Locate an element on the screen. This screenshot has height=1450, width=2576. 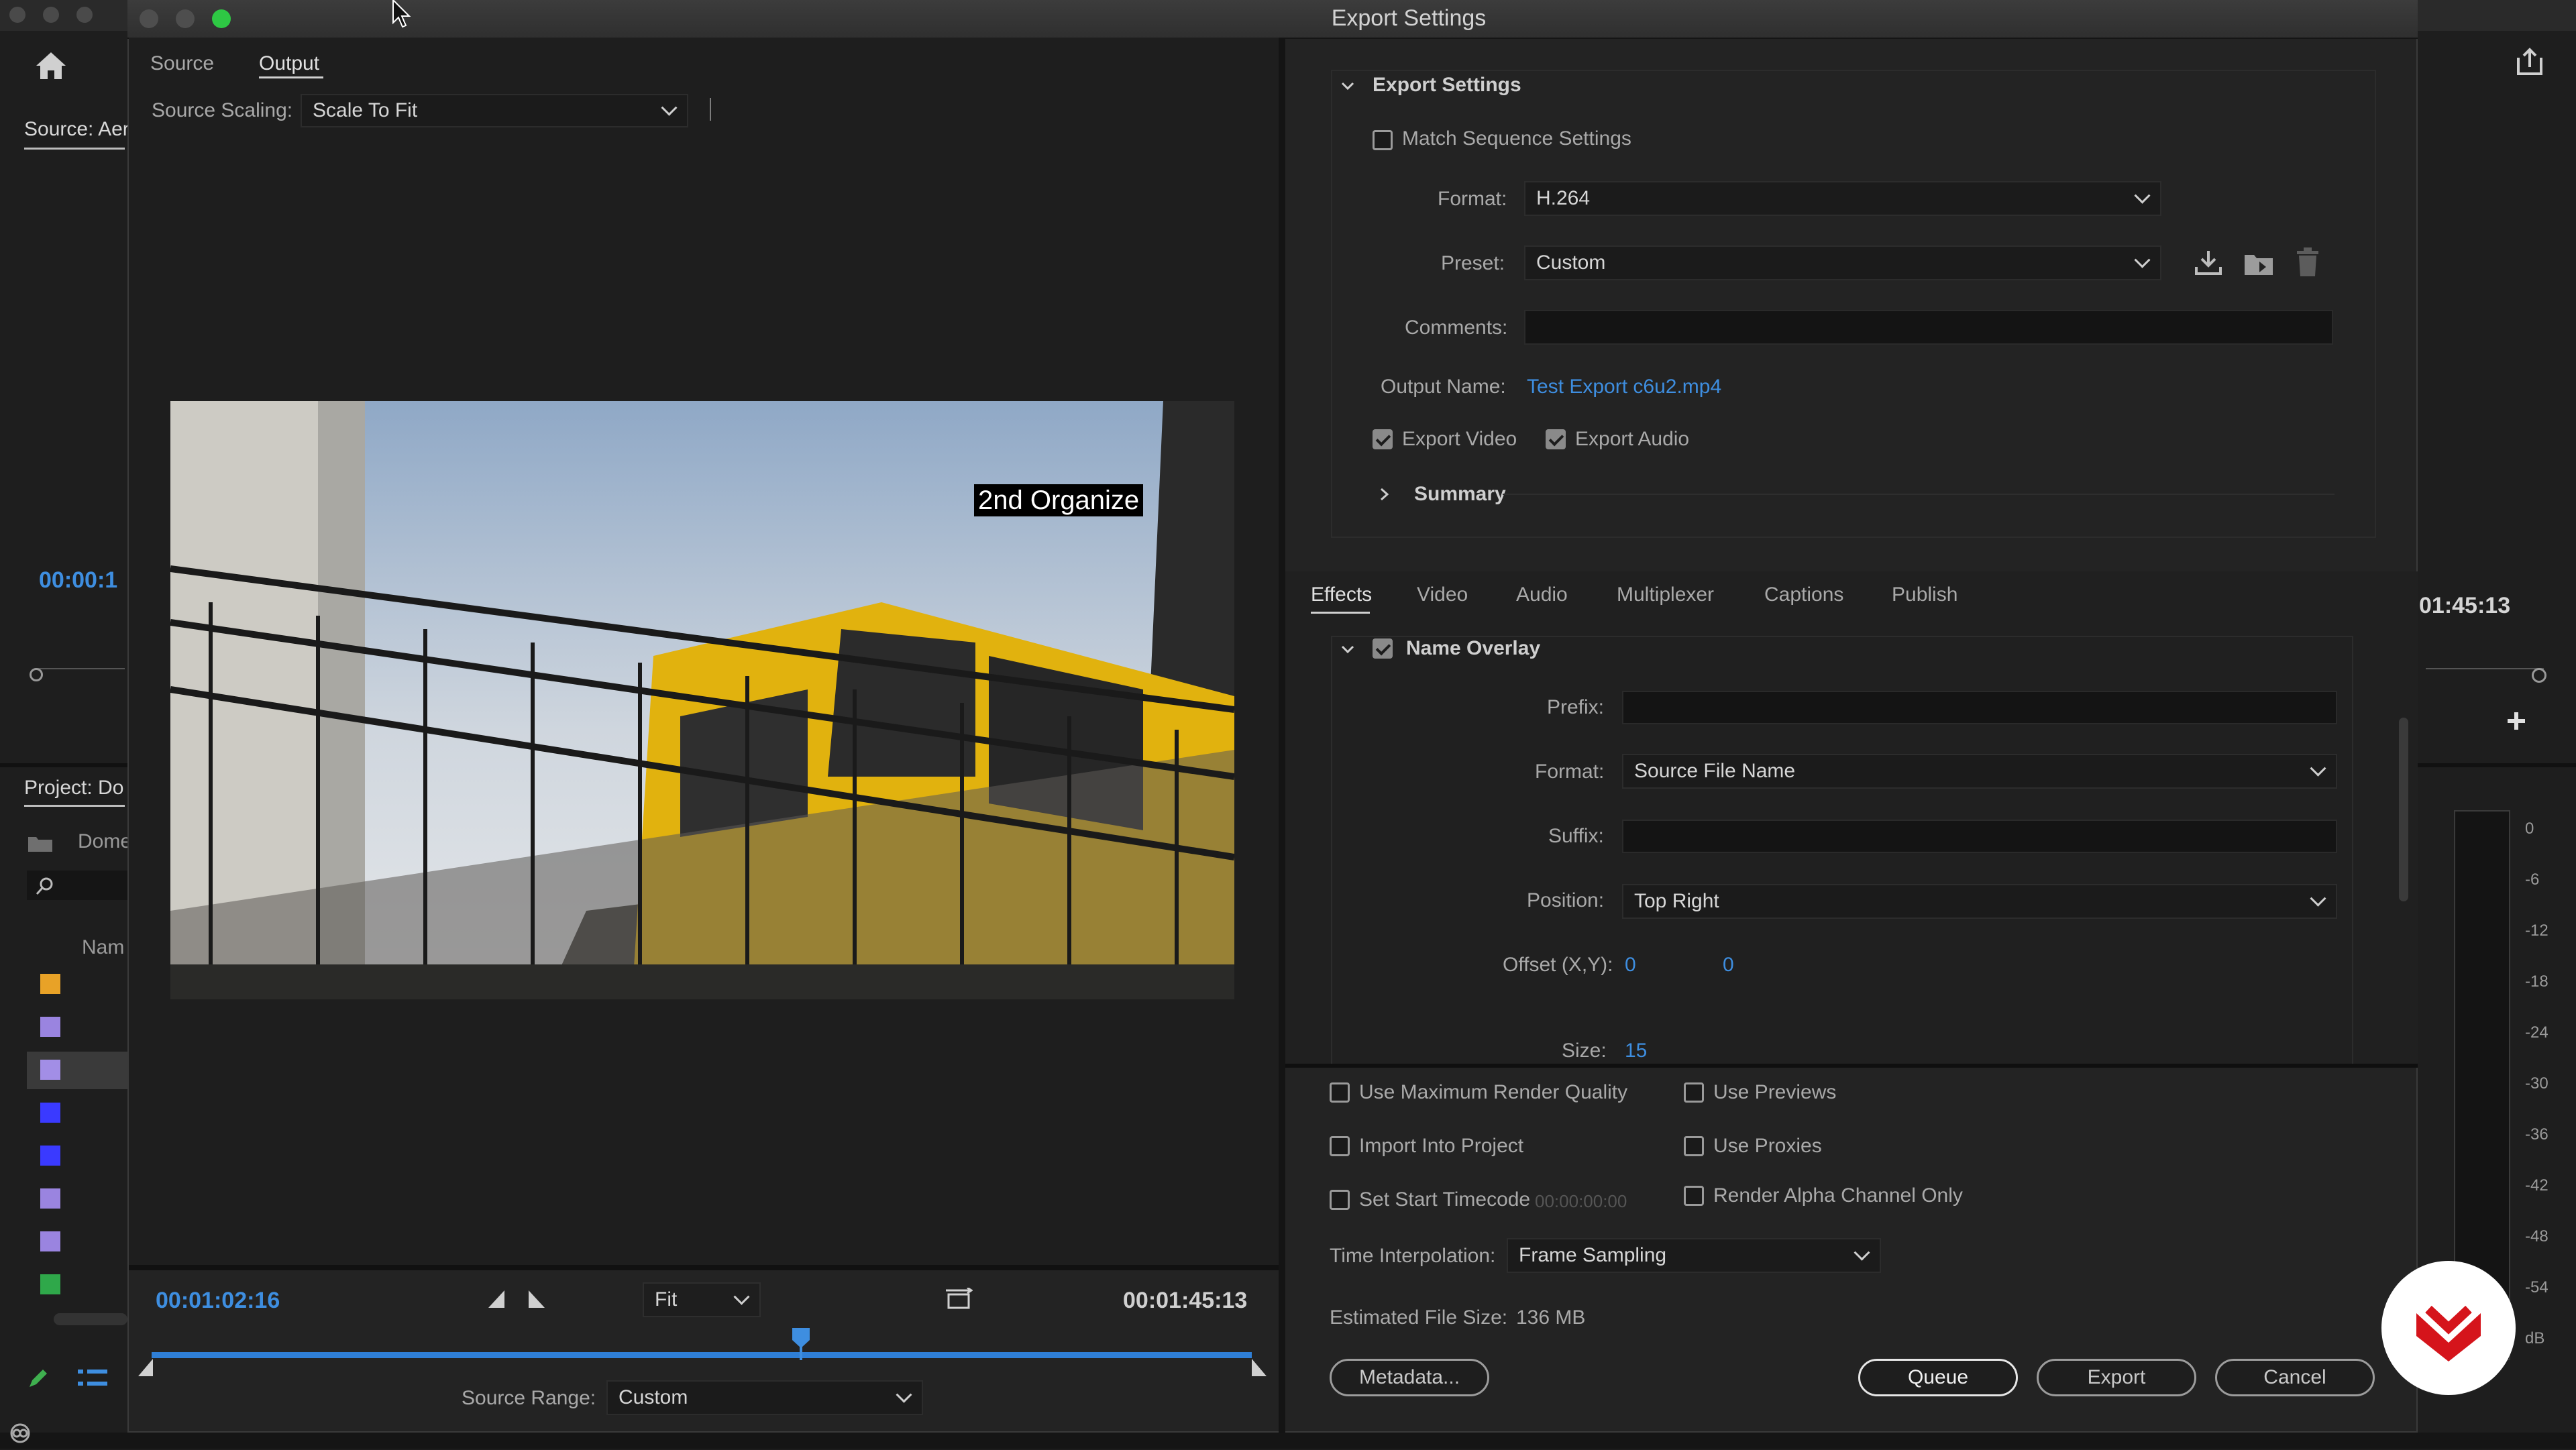
out-point-handle is located at coordinates (1259, 1367).